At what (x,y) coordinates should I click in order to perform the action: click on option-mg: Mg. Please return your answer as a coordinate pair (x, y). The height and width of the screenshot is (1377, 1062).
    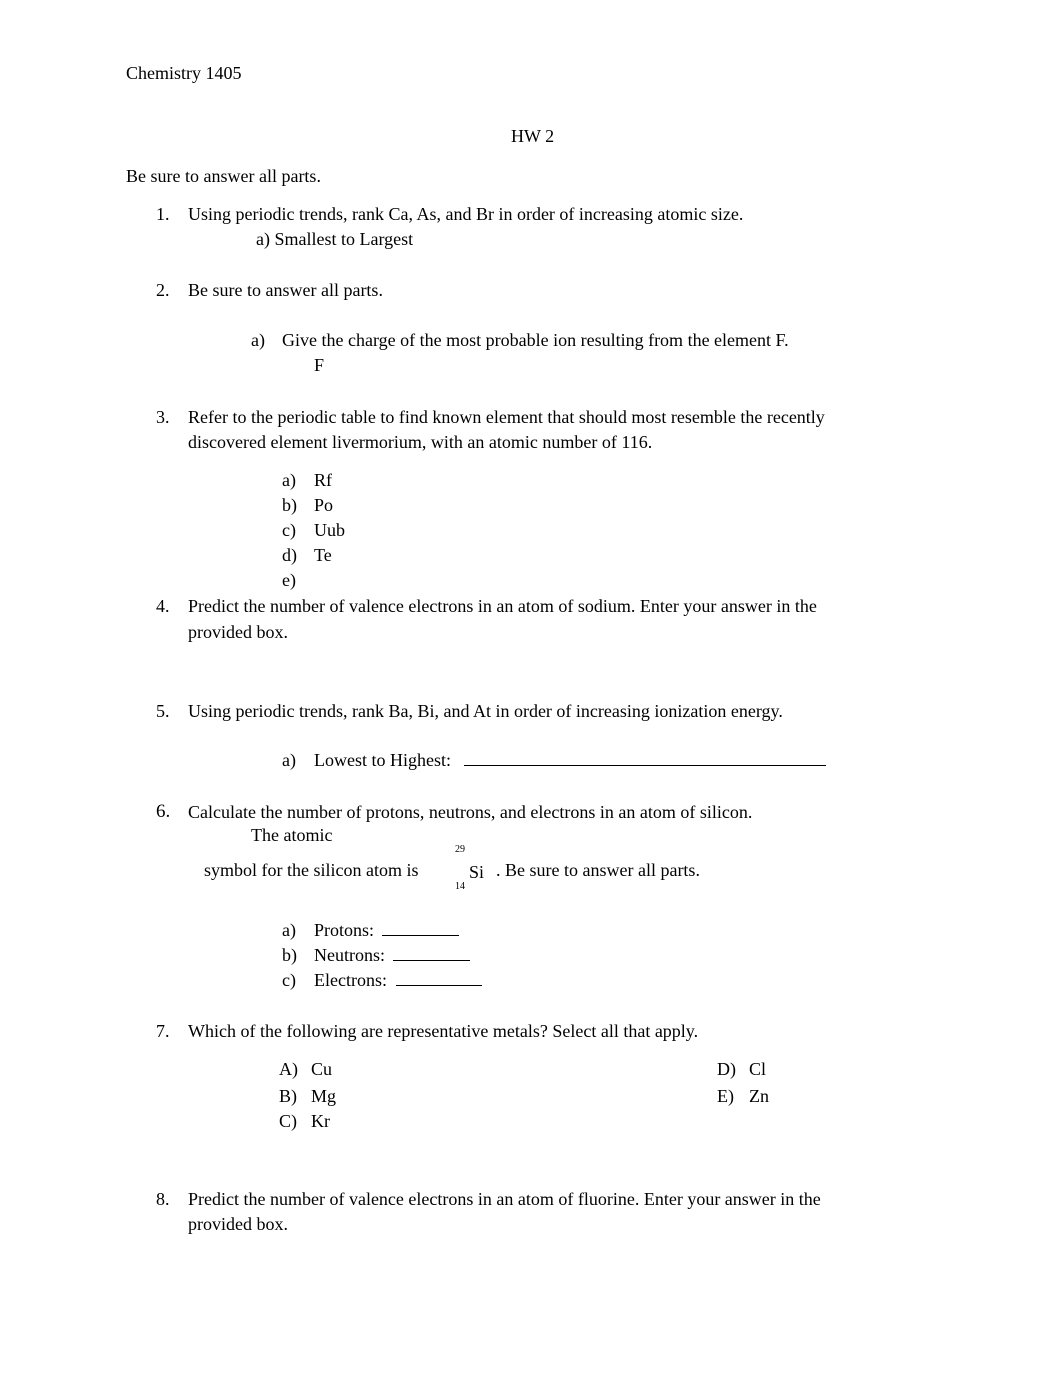
    Looking at the image, I should click on (323, 1096).